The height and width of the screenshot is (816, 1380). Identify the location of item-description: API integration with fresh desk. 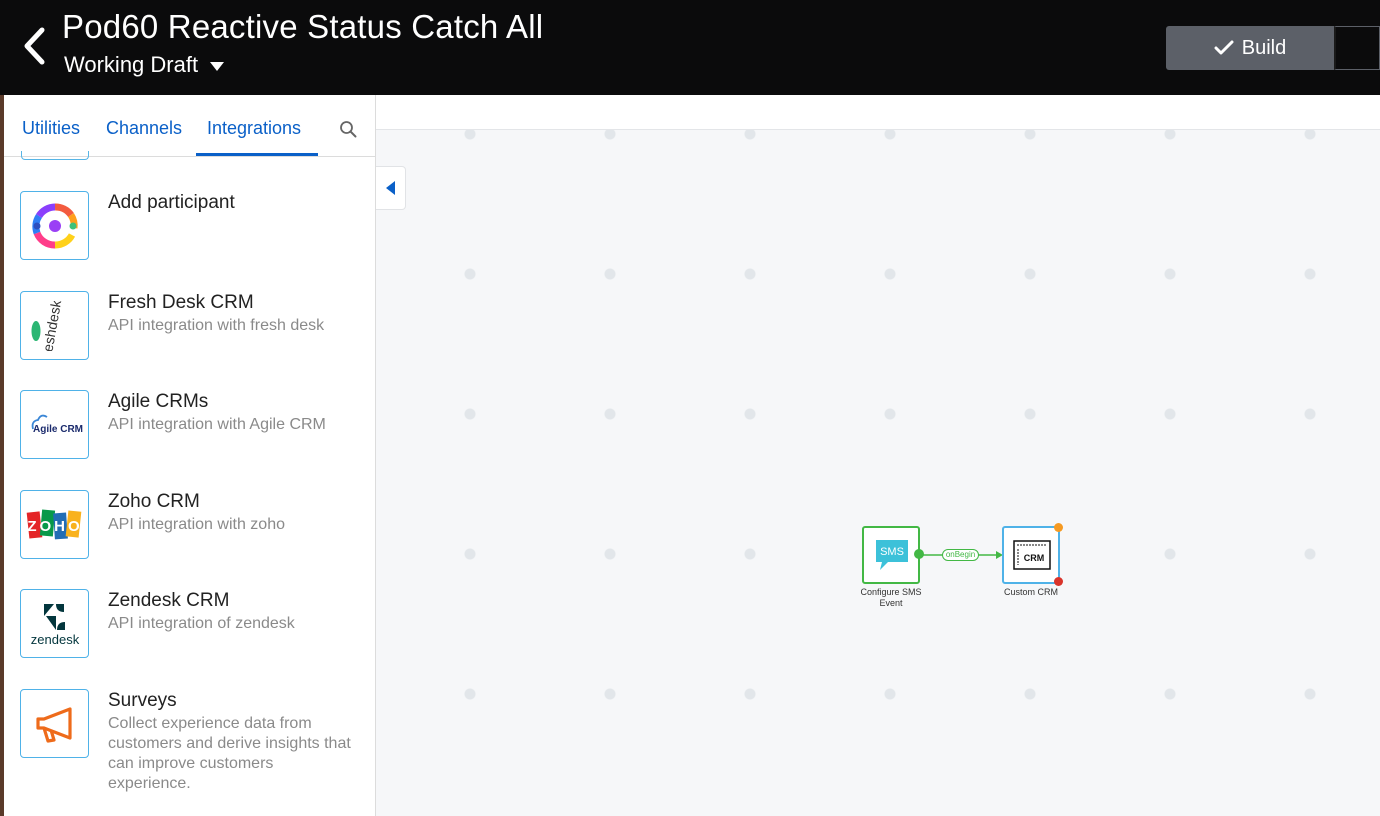
(216, 325).